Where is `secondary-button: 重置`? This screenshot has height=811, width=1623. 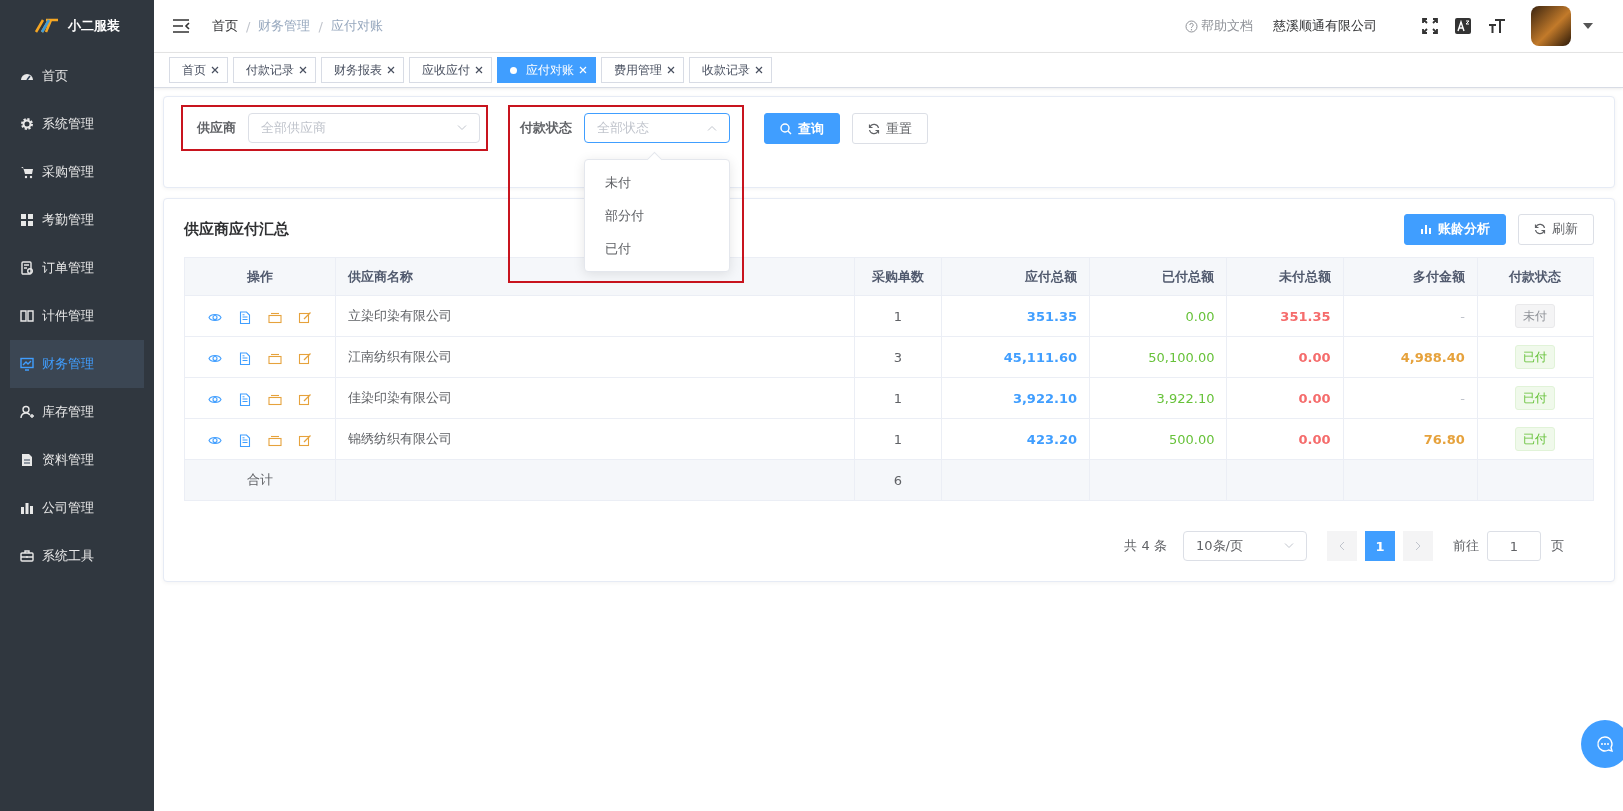
secondary-button: 重置 is located at coordinates (890, 128).